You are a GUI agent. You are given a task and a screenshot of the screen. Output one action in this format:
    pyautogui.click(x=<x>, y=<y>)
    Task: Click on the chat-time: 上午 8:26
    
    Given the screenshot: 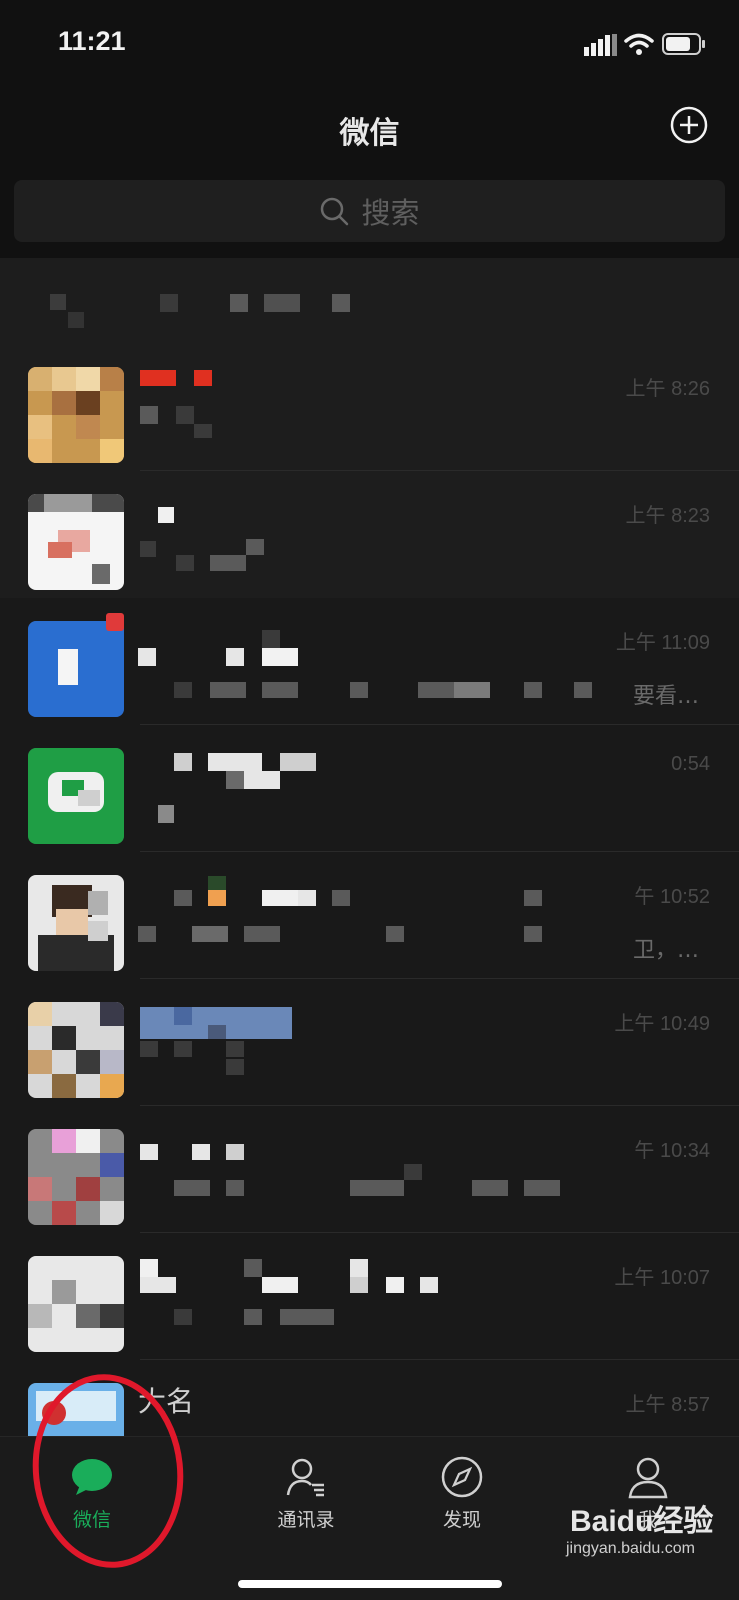 What is the action you would take?
    pyautogui.click(x=667, y=389)
    